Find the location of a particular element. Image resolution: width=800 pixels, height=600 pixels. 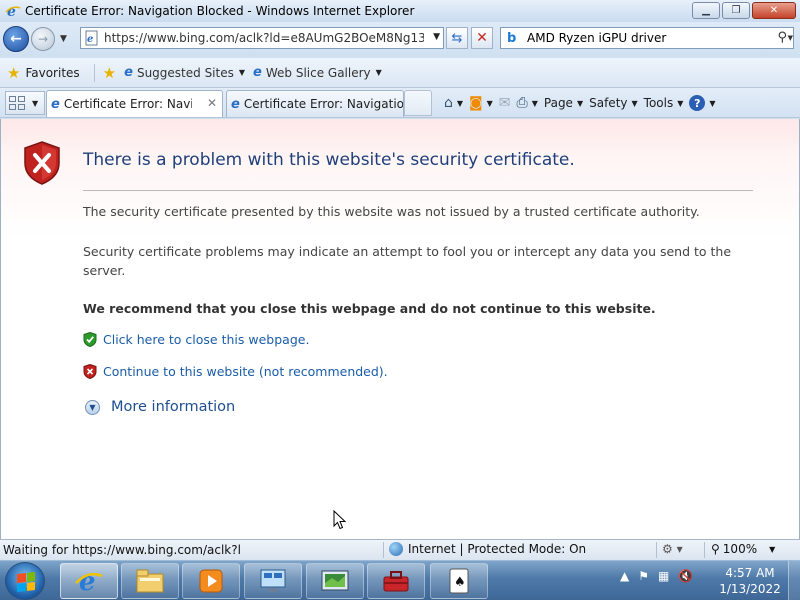

web-slice-gallery-item: e Web Slice Gallery ▼ is located at coordinates (317, 72).